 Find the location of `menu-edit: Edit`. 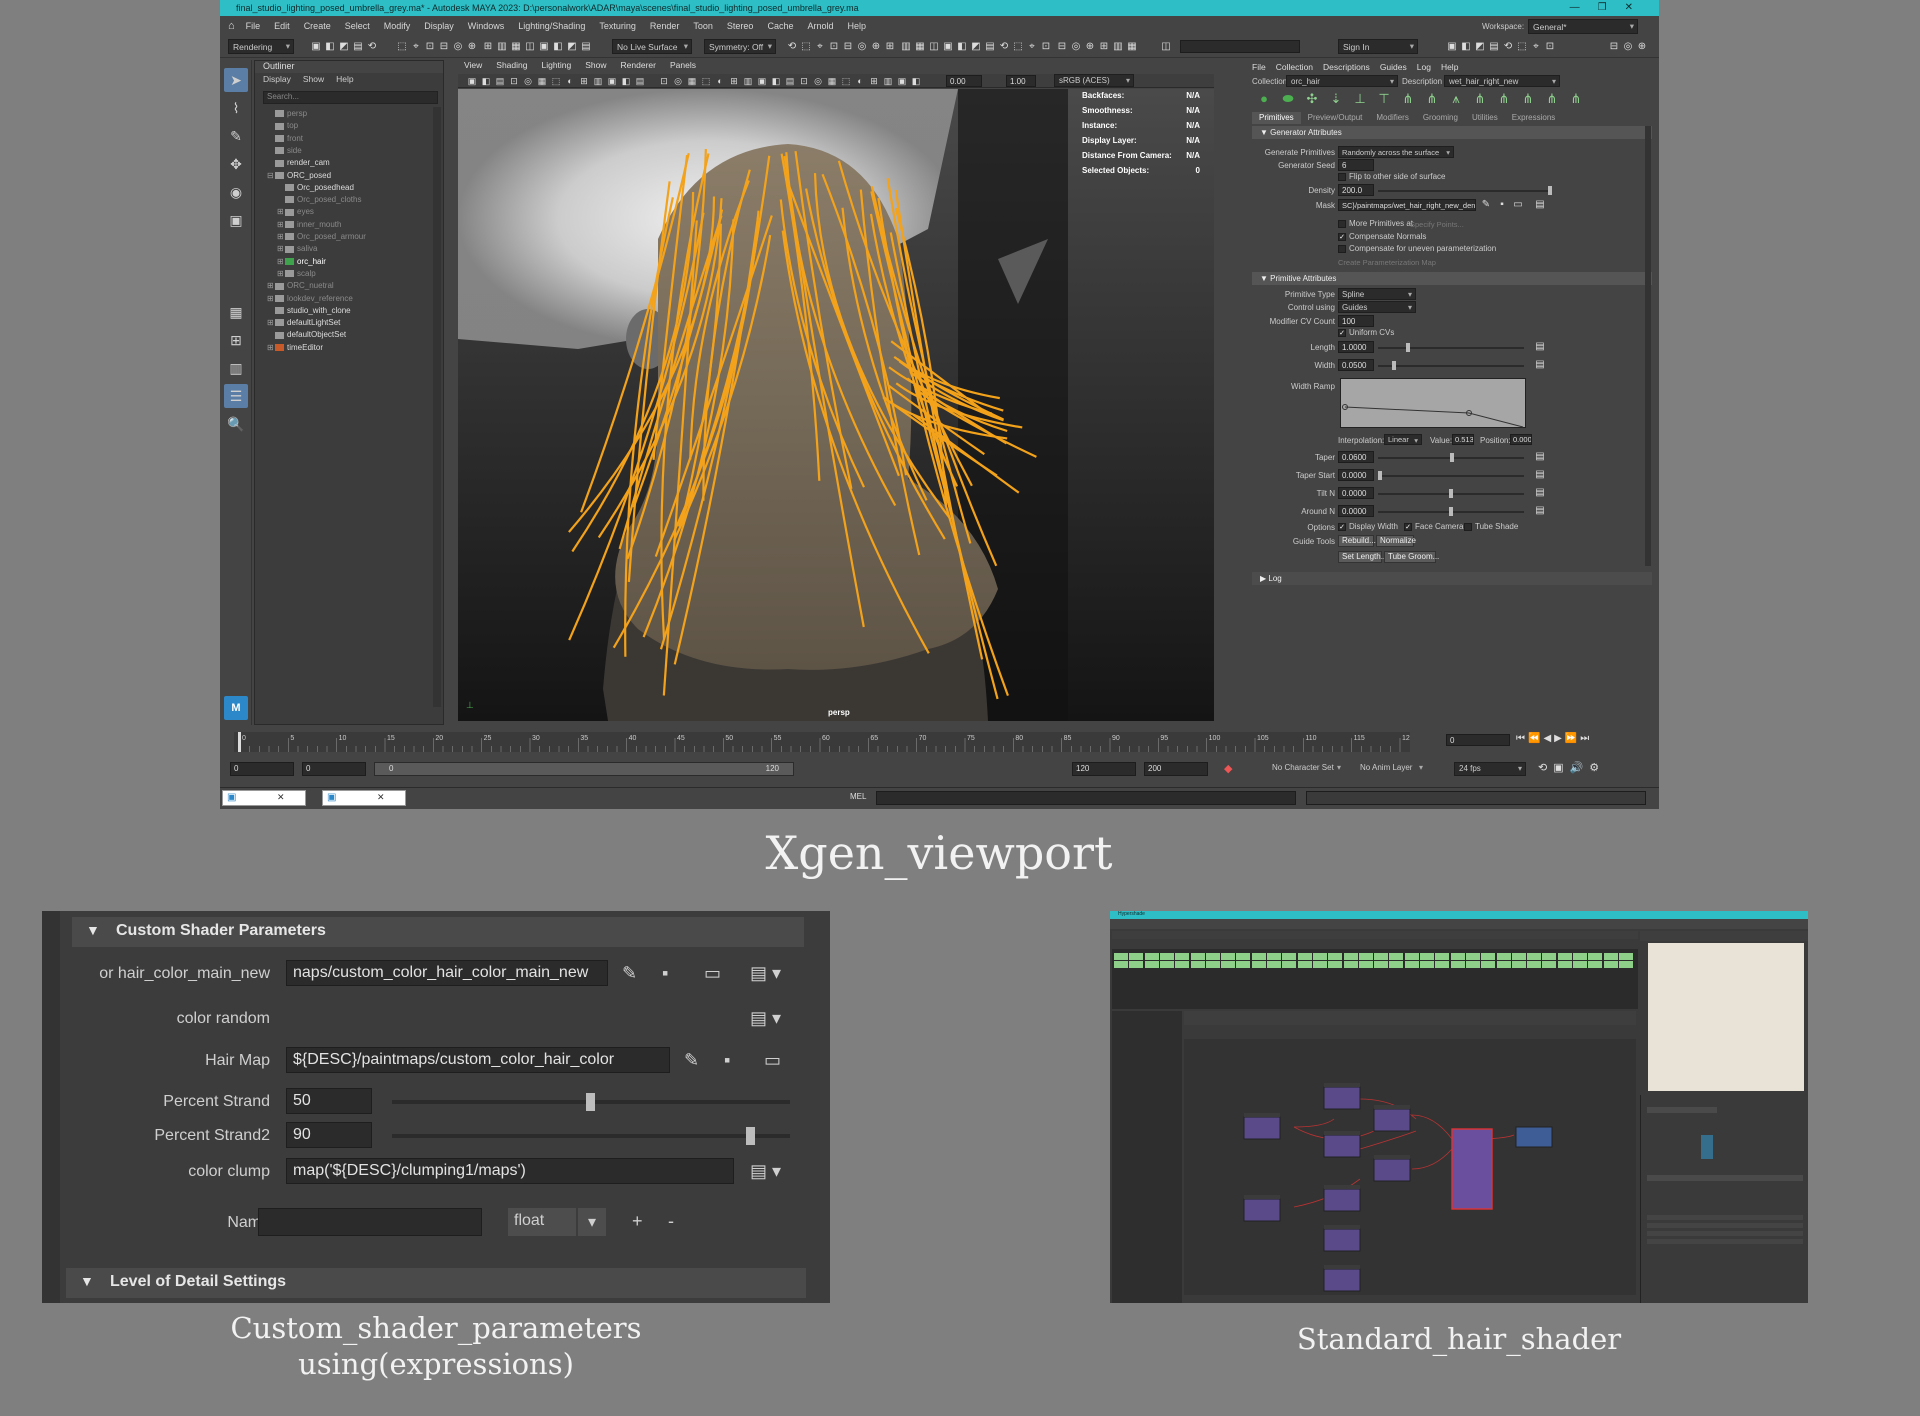

menu-edit: Edit is located at coordinates (282, 26).